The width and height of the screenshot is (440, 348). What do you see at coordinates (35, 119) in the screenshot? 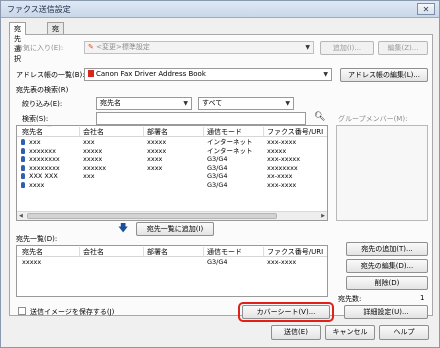
I see `search-label: 検索(S):` at bounding box center [35, 119].